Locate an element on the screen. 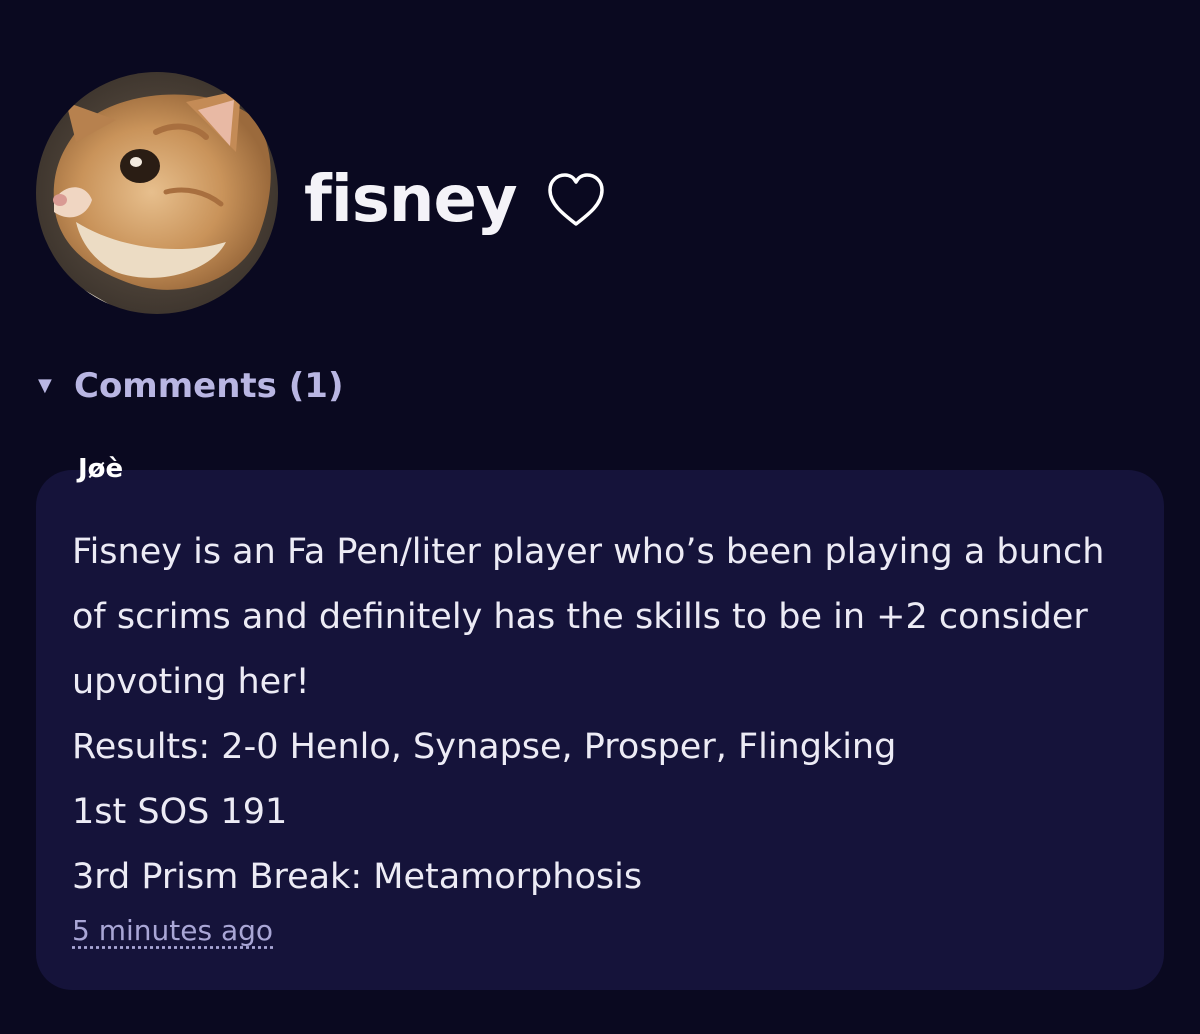 This screenshot has height=1034, width=1200. comments-toggle: ▼ Comments (1) is located at coordinates (191, 386).